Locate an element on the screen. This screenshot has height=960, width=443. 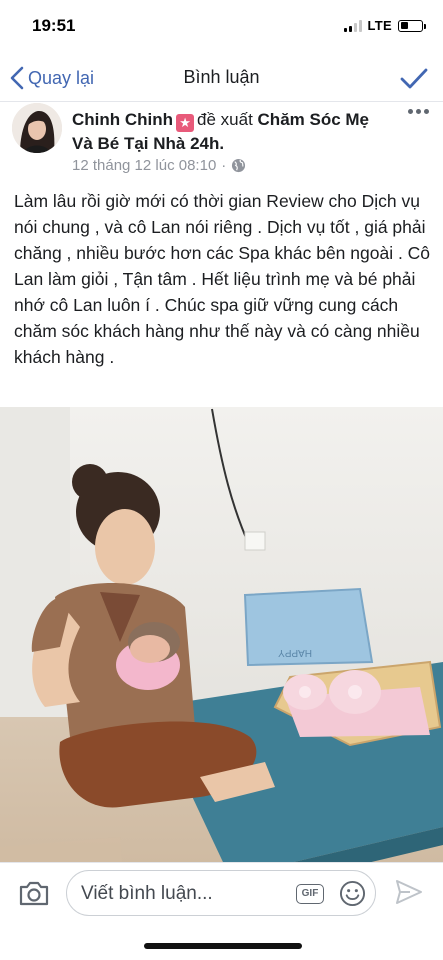
recommend-action: đề xuất is located at coordinates (225, 119).